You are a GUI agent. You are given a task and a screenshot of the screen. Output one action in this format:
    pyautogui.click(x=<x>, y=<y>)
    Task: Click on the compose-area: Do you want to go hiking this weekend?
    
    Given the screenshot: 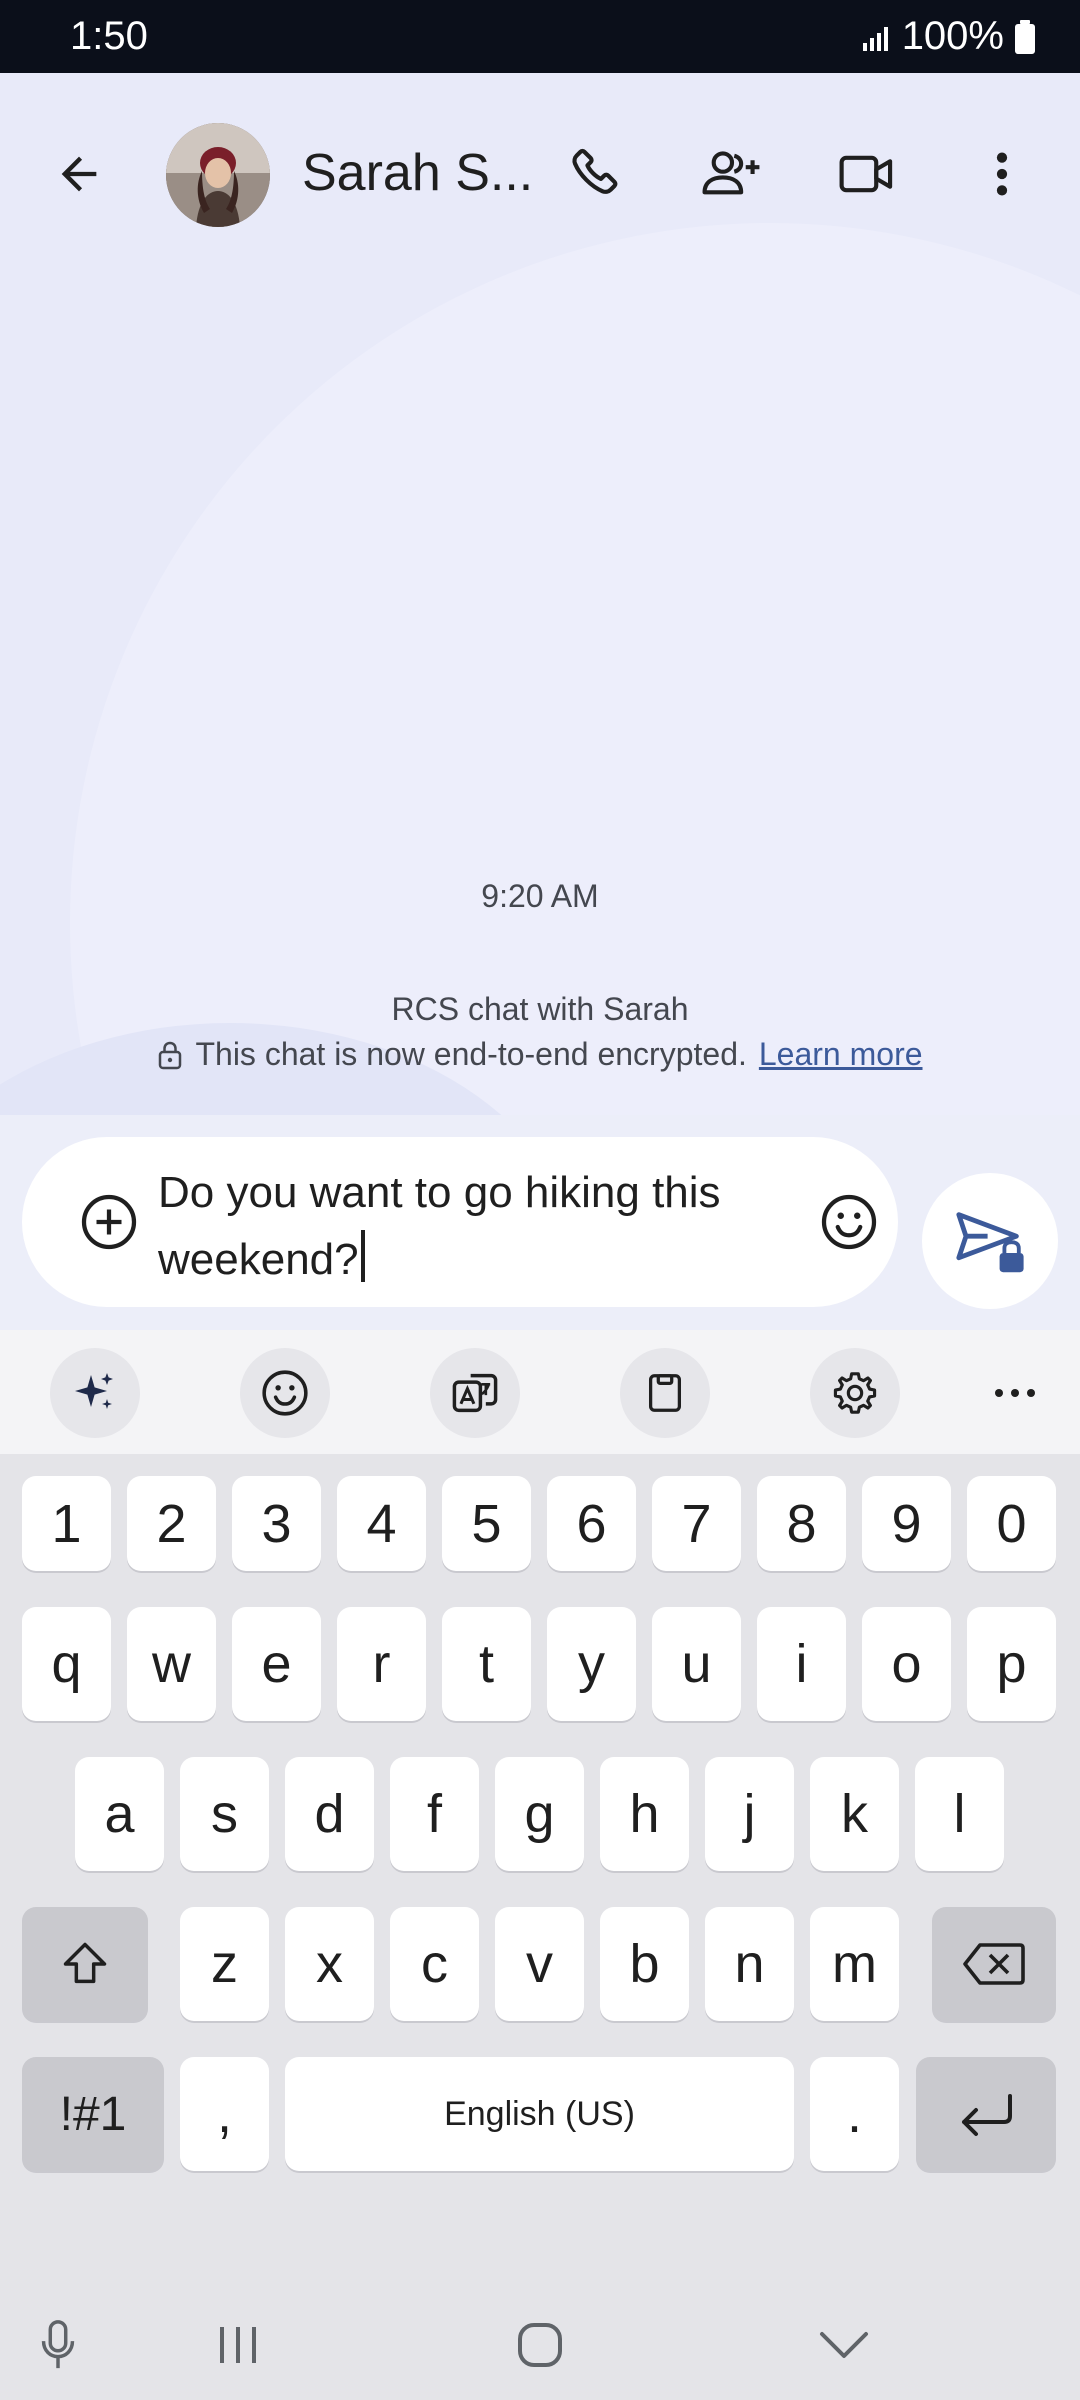 What is the action you would take?
    pyautogui.click(x=540, y=1222)
    